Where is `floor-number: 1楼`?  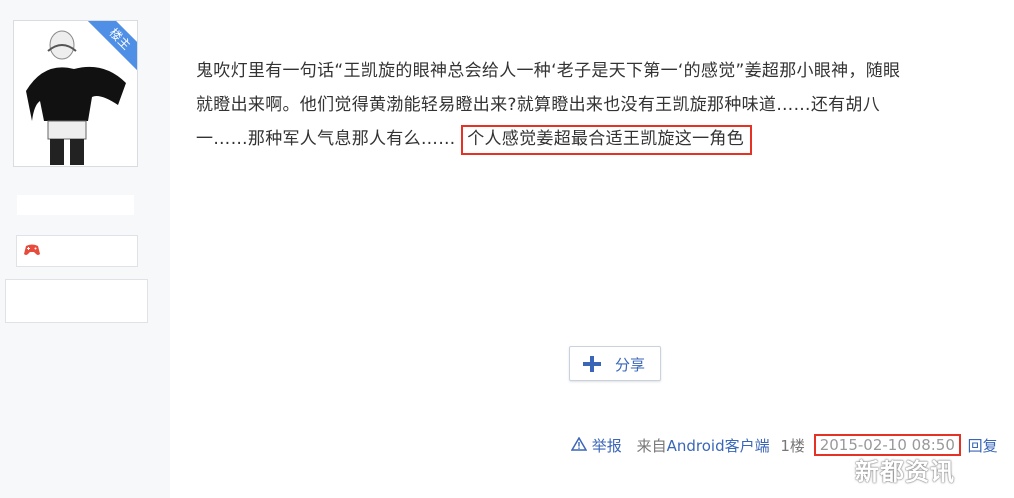
floor-number: 1楼 is located at coordinates (792, 445).